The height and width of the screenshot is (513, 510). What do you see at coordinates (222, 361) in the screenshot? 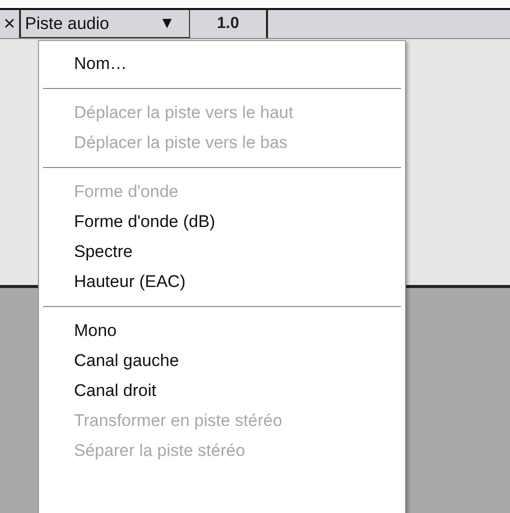
I see `menu-item: Canal gauche` at bounding box center [222, 361].